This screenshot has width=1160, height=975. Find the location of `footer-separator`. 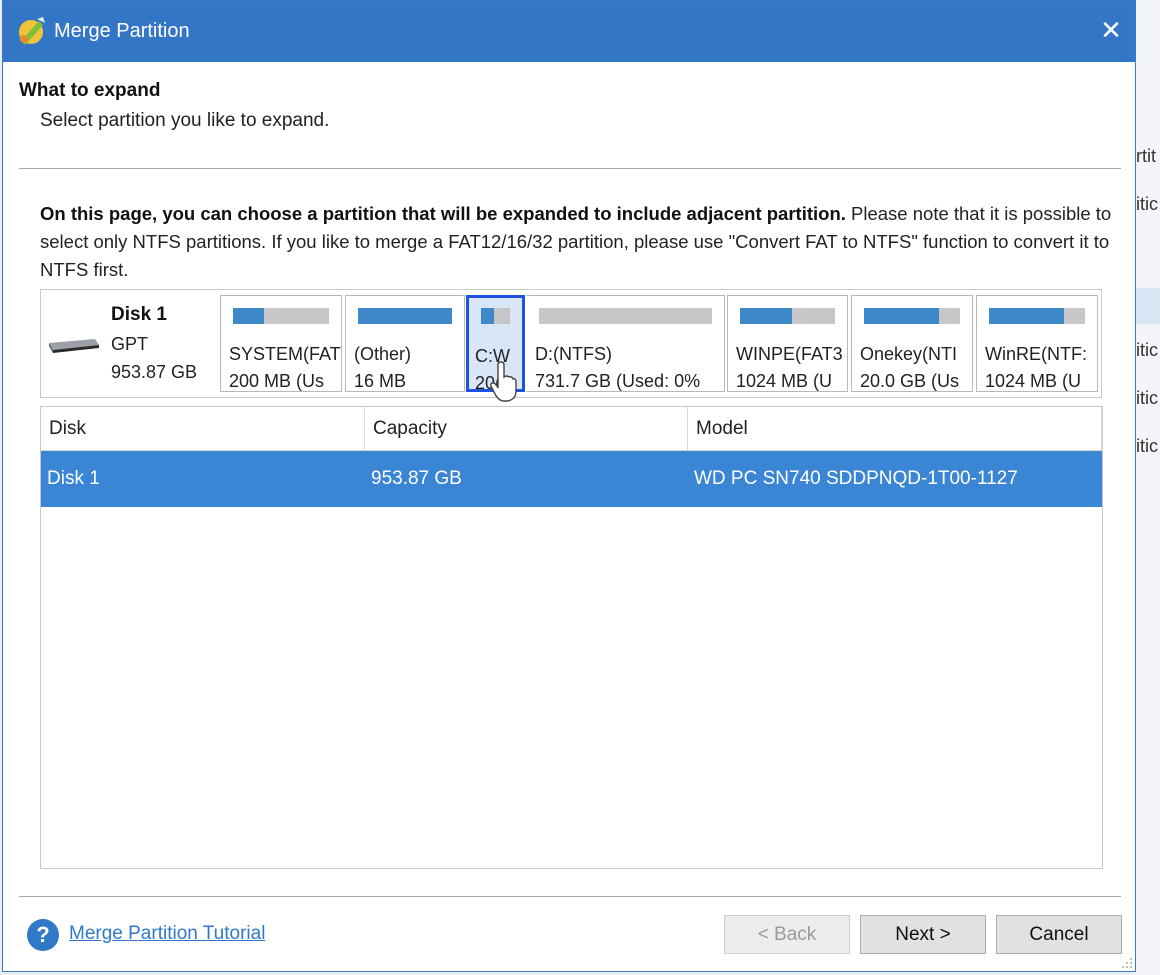

footer-separator is located at coordinates (570, 896).